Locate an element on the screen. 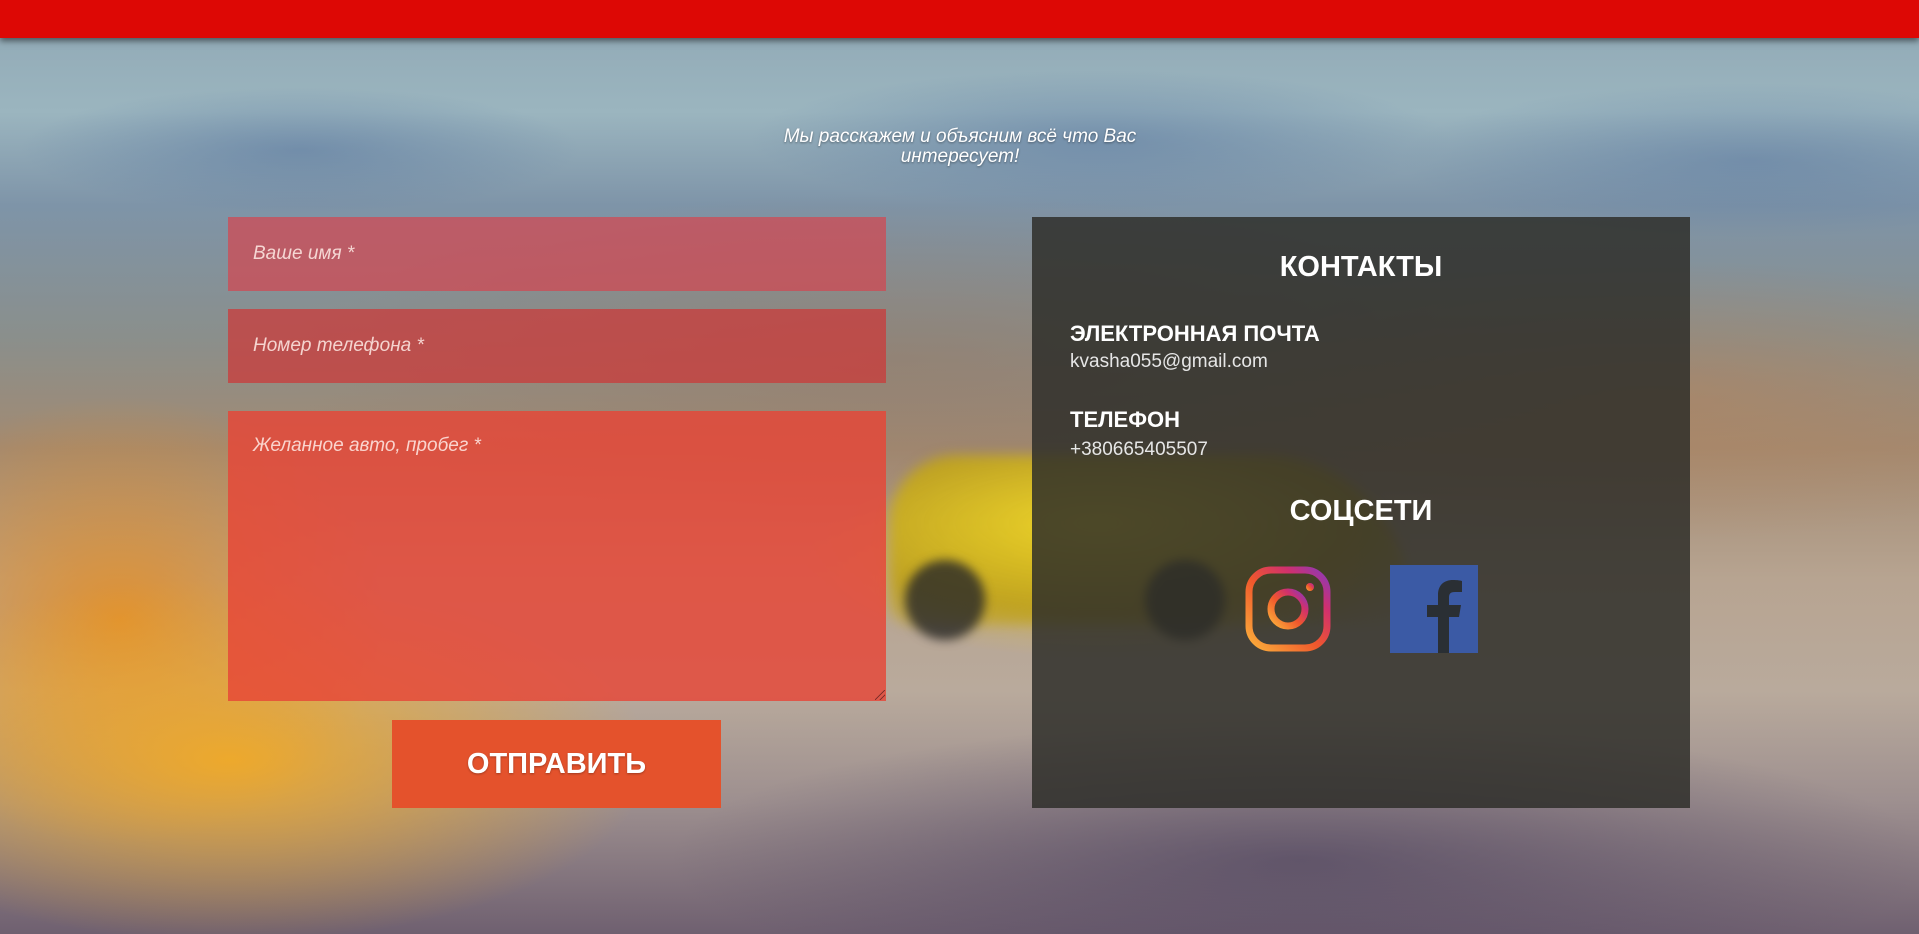 The height and width of the screenshot is (934, 1919). instagram-link is located at coordinates (1288, 609).